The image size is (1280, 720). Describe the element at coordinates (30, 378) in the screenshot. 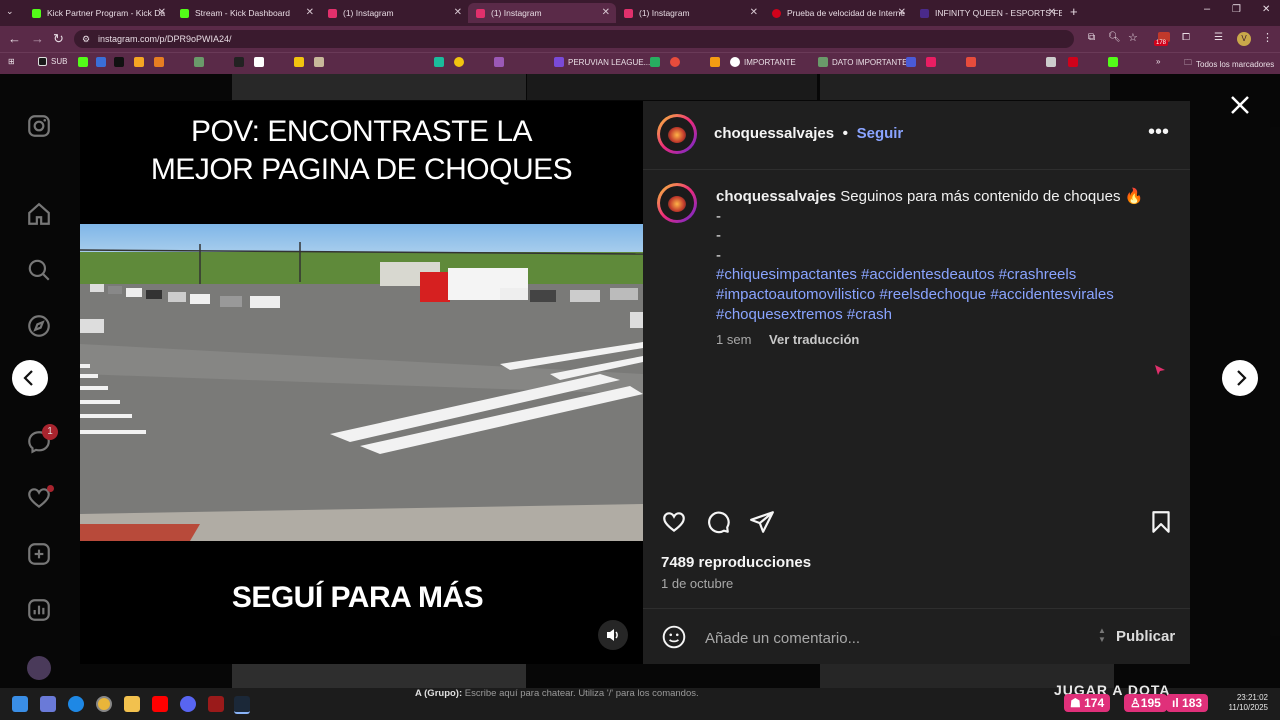

I see `previous-post-button` at that location.